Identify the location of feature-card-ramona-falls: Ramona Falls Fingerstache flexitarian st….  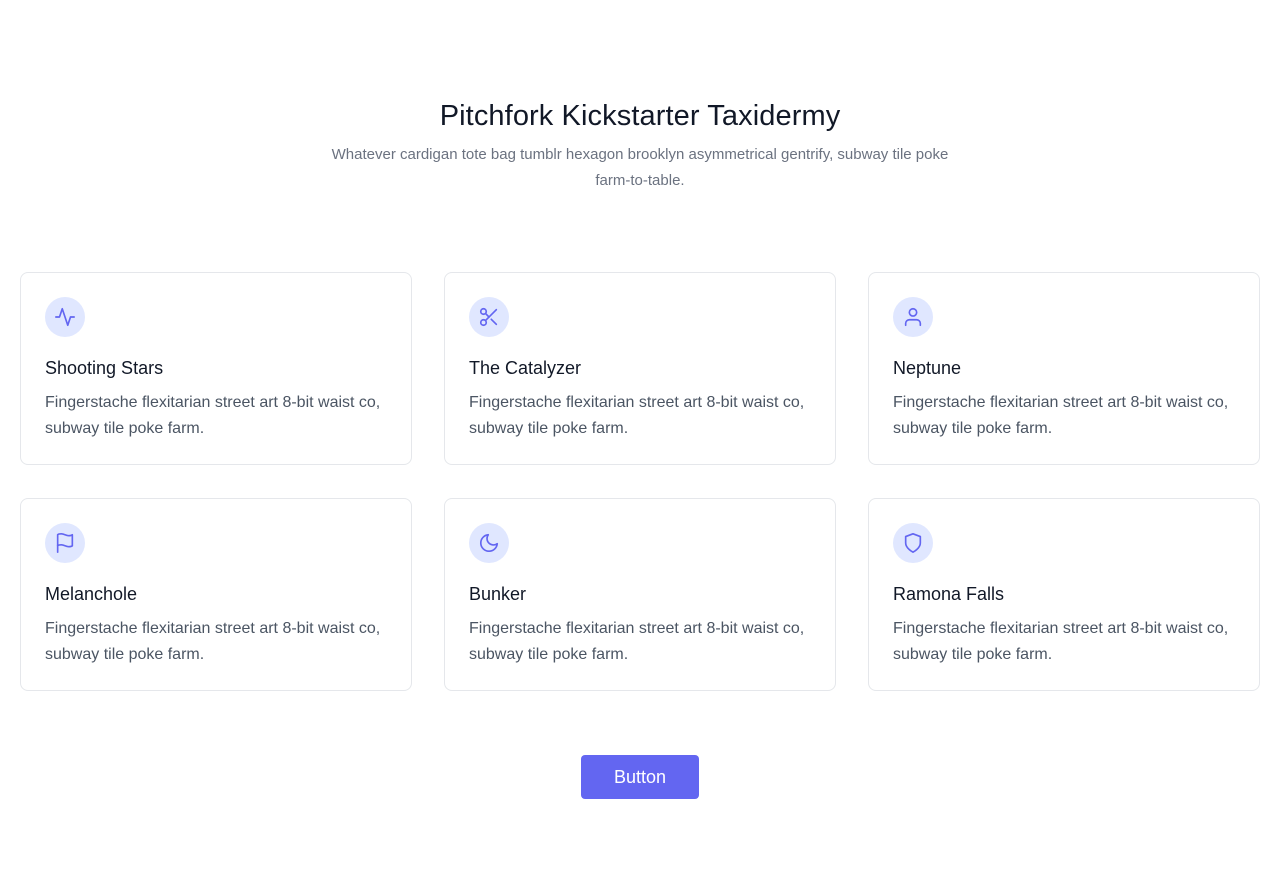
(1064, 594).